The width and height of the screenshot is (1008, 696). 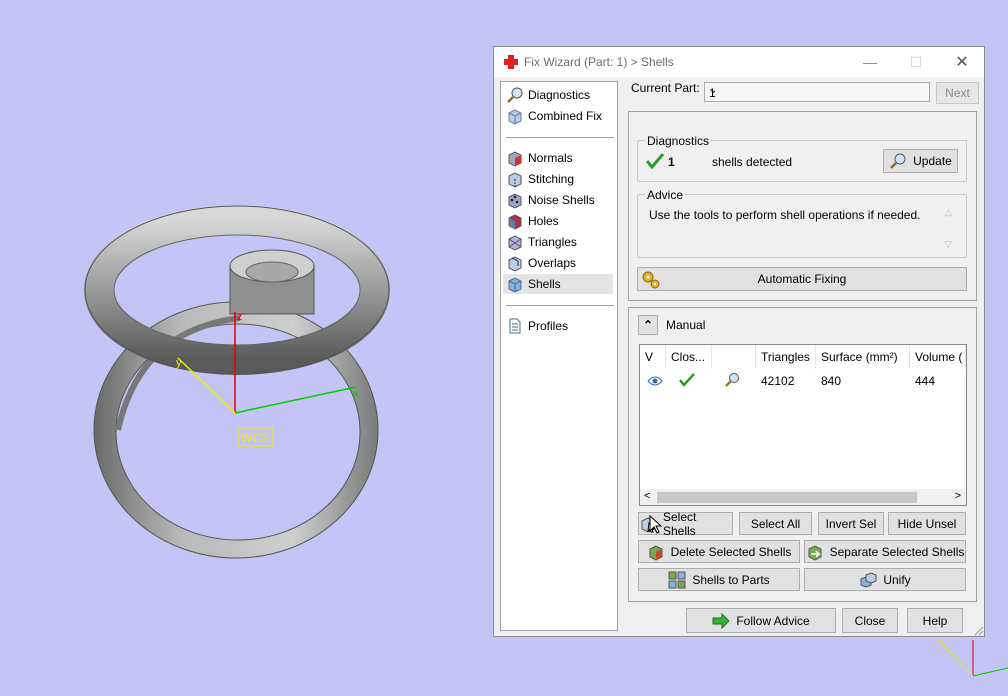 What do you see at coordinates (653, 357) in the screenshot?
I see `column-header-visible: V` at bounding box center [653, 357].